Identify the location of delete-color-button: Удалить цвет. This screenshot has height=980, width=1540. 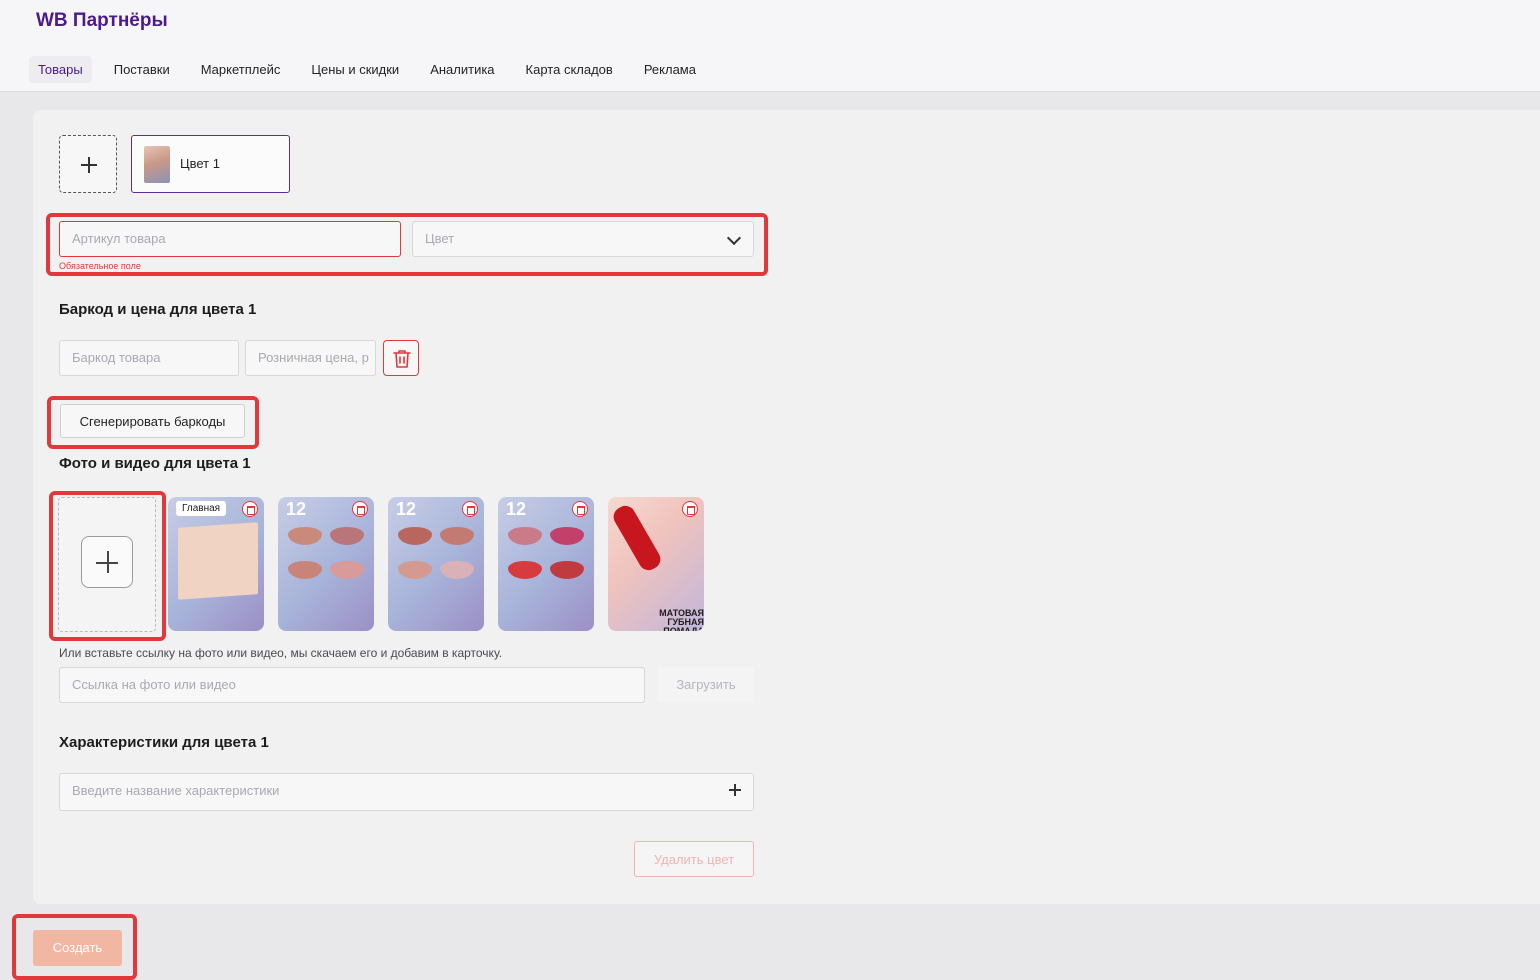
(694, 859).